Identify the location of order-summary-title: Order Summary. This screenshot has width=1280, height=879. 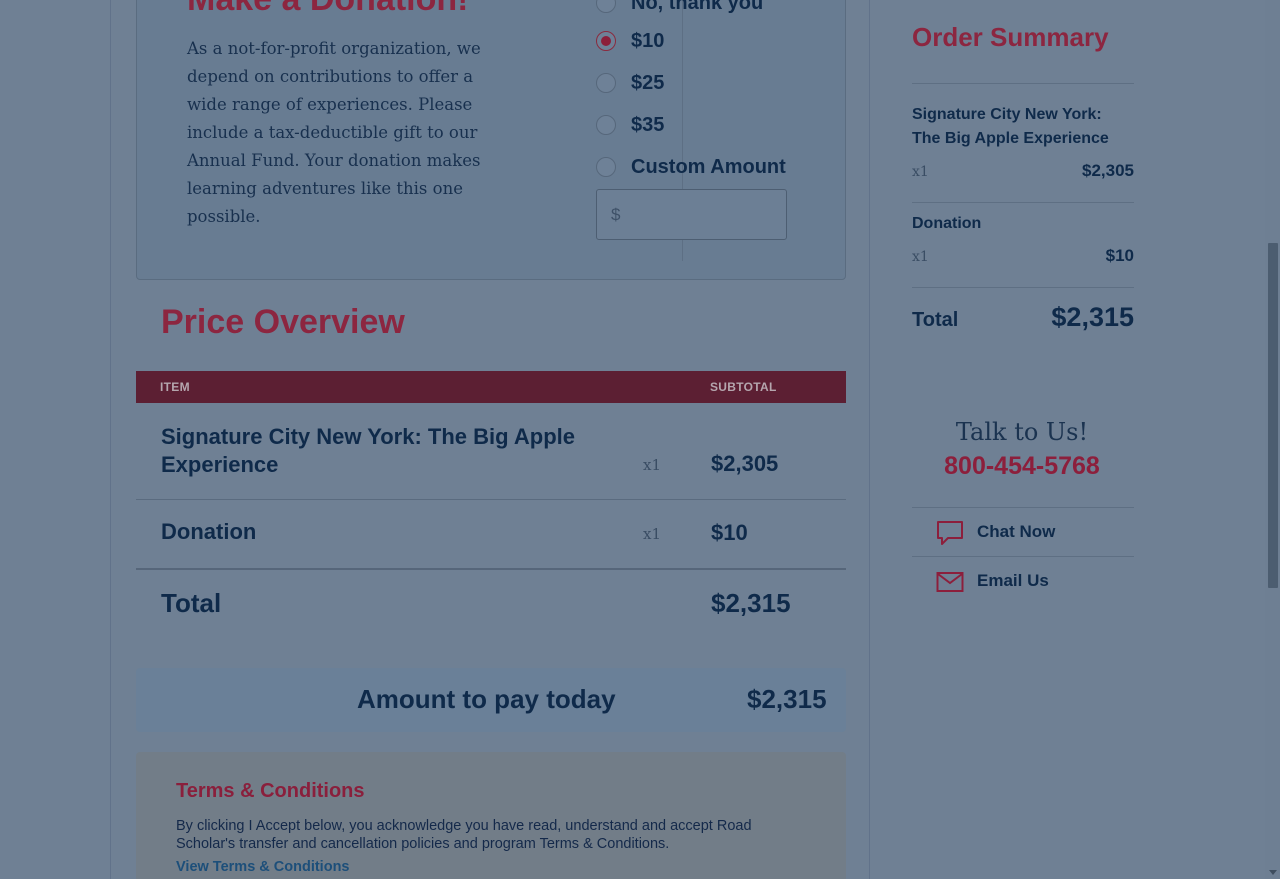
(1010, 37).